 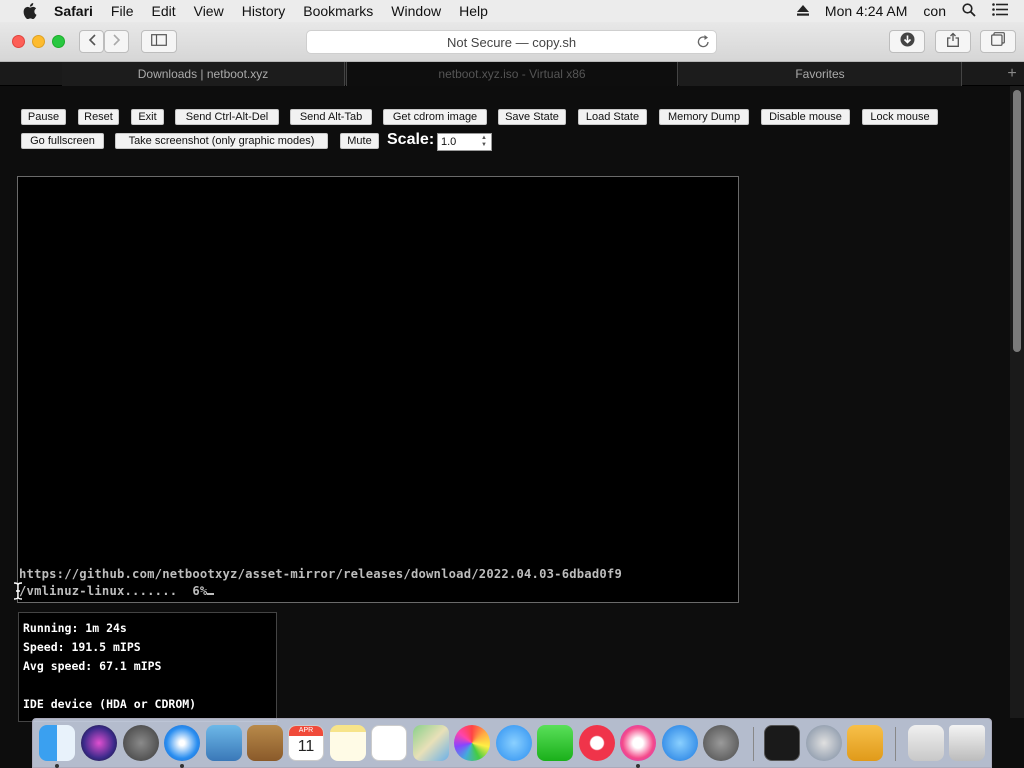 I want to click on scrollbar-thumb, so click(x=1017, y=221).